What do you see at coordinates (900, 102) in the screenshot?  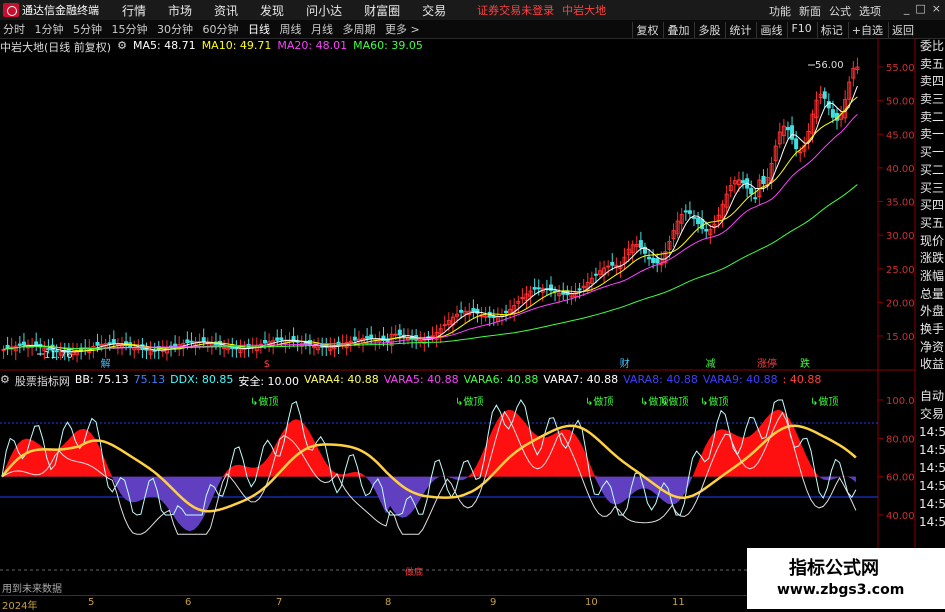 I see `price-tick-label: 50.00` at bounding box center [900, 102].